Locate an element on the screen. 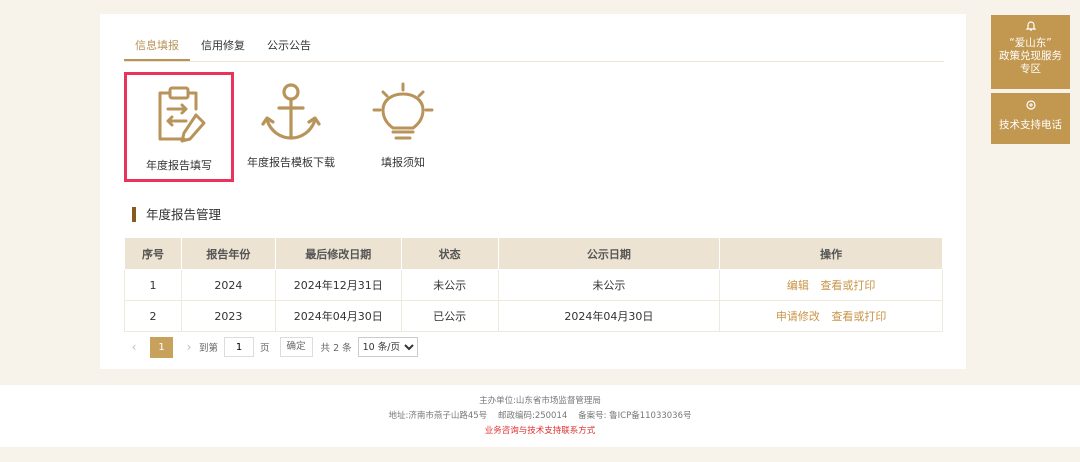  policy-service-label: “爱山东” 政策兑现服务 专区 is located at coordinates (1030, 56).